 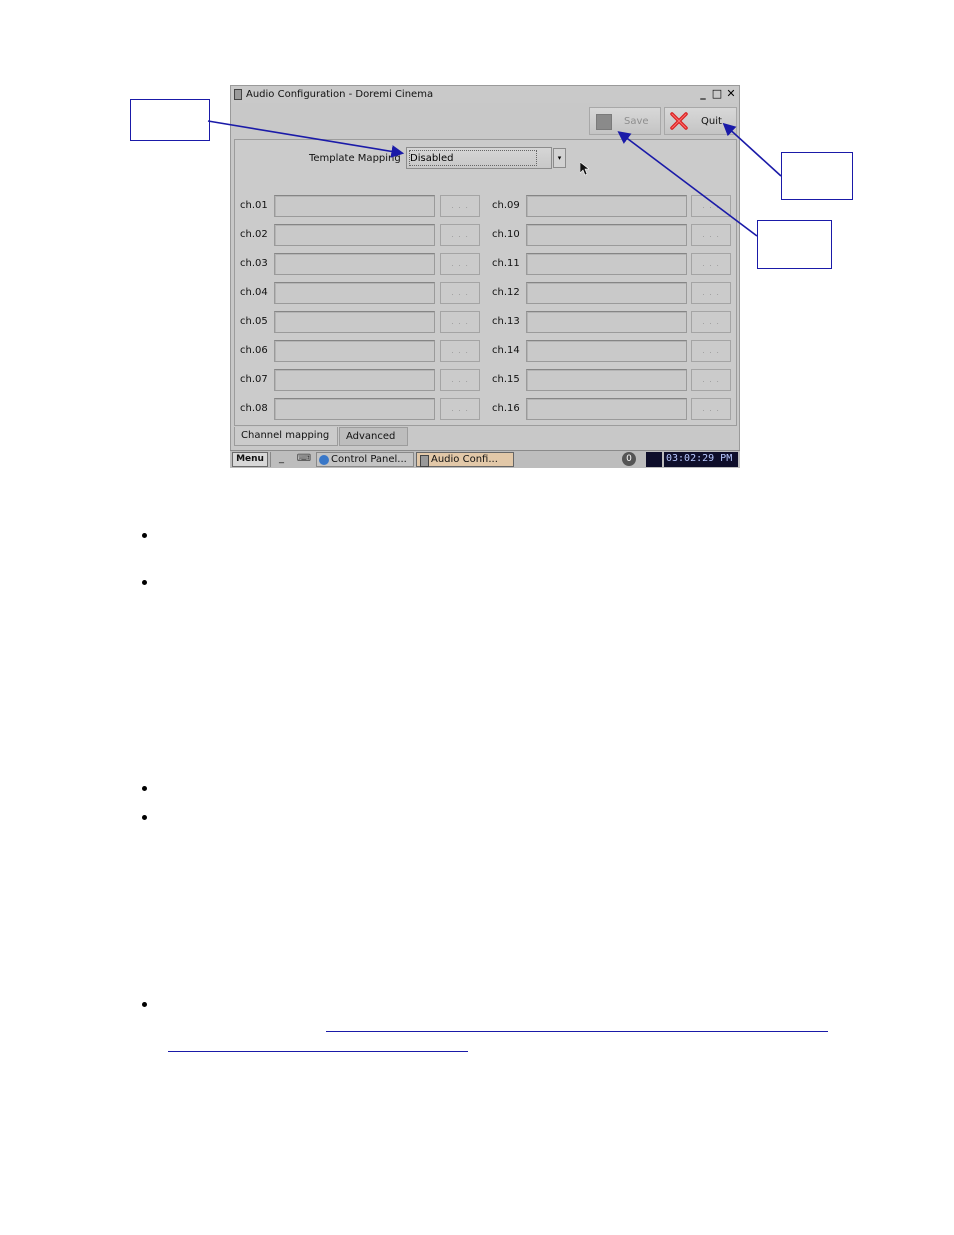 What do you see at coordinates (687, 184) in the screenshot?
I see `arrow-to-save` at bounding box center [687, 184].